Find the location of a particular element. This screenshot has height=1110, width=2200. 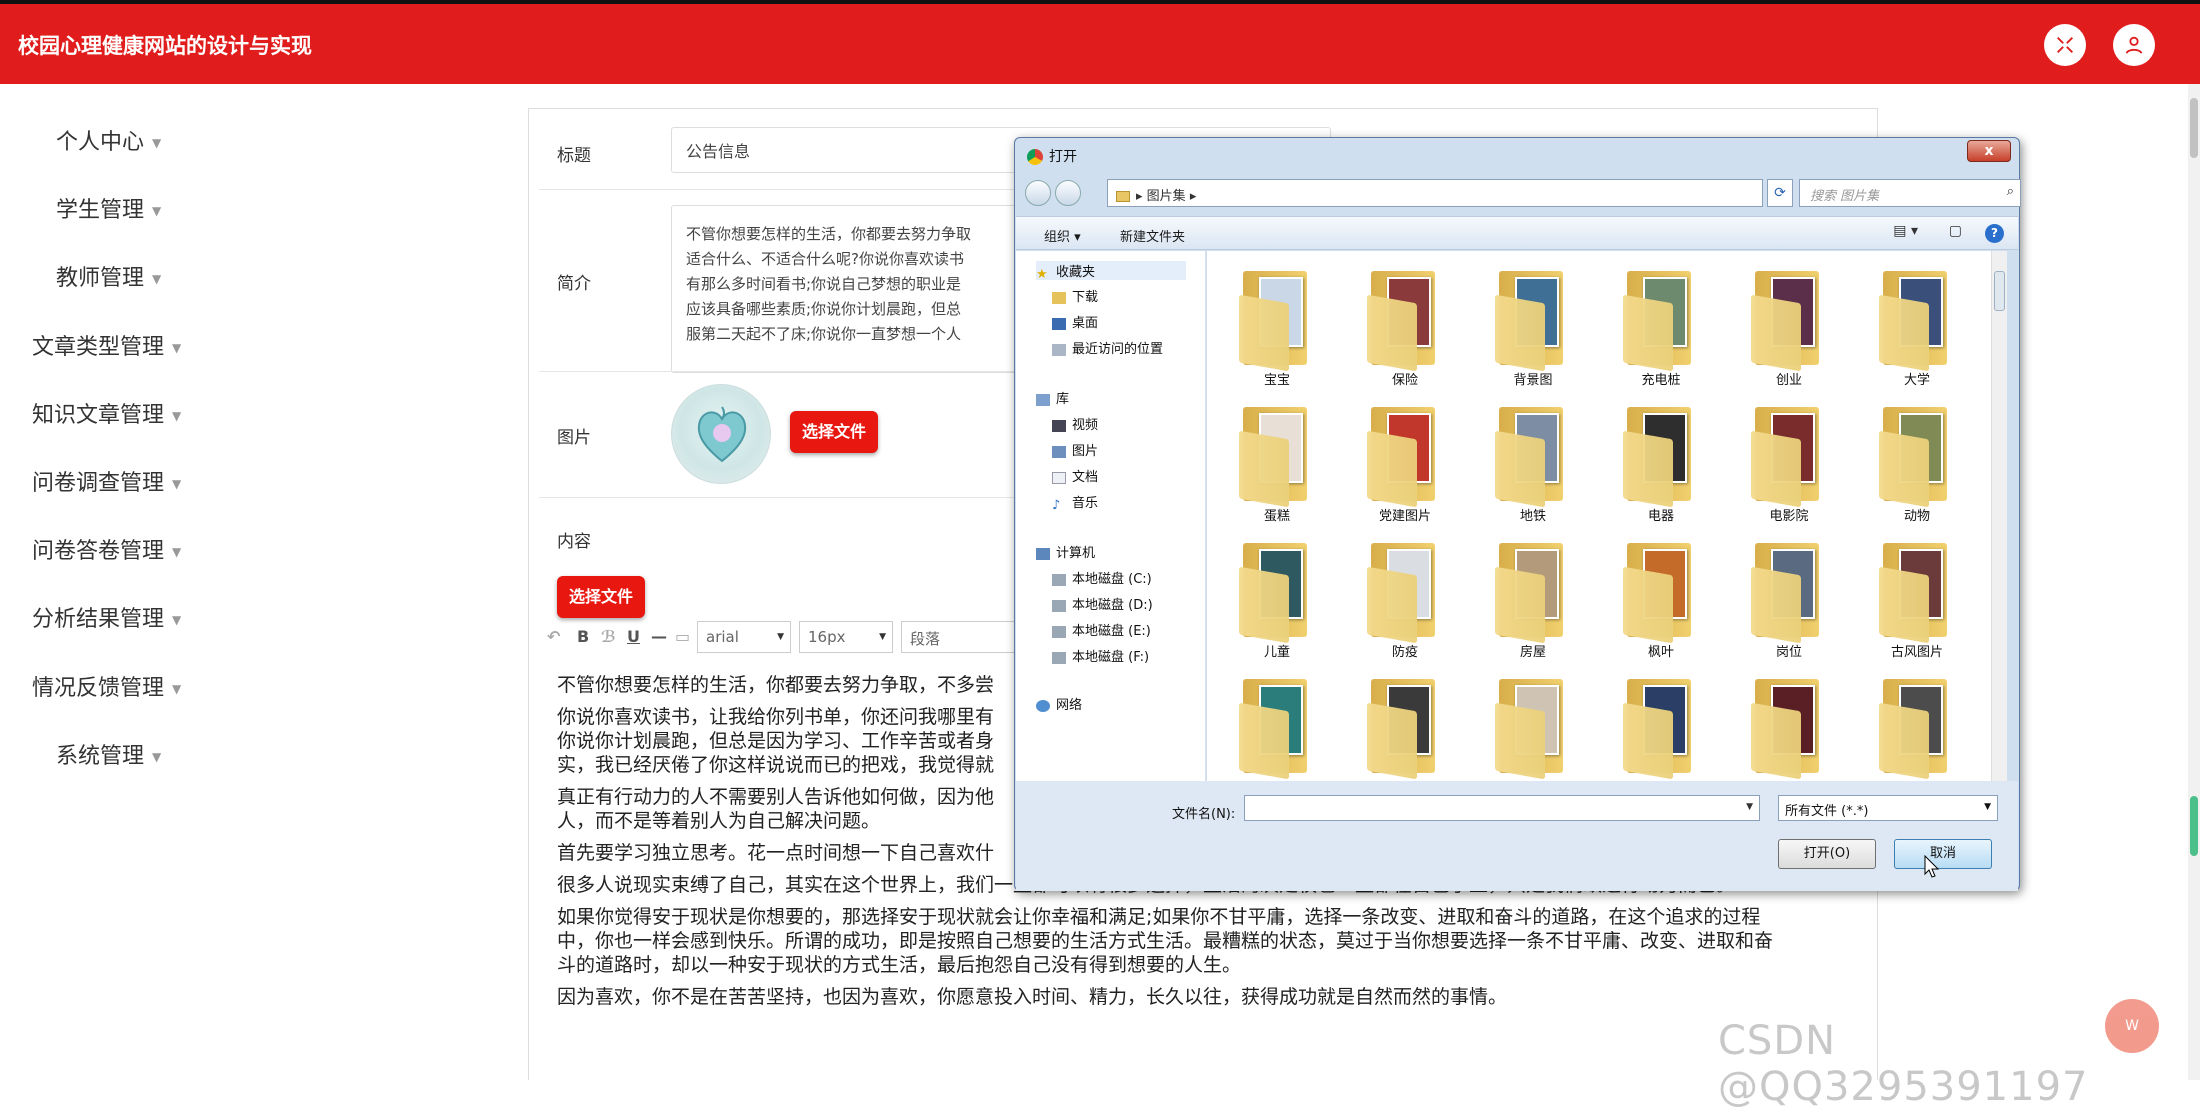

chrome-icon is located at coordinates (1035, 157).